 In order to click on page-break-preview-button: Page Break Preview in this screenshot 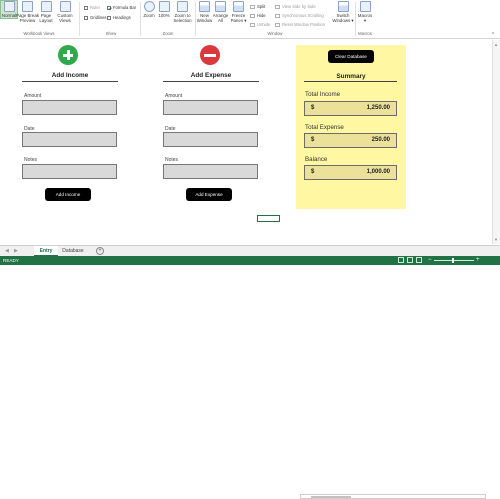, I will do `click(27, 12)`.